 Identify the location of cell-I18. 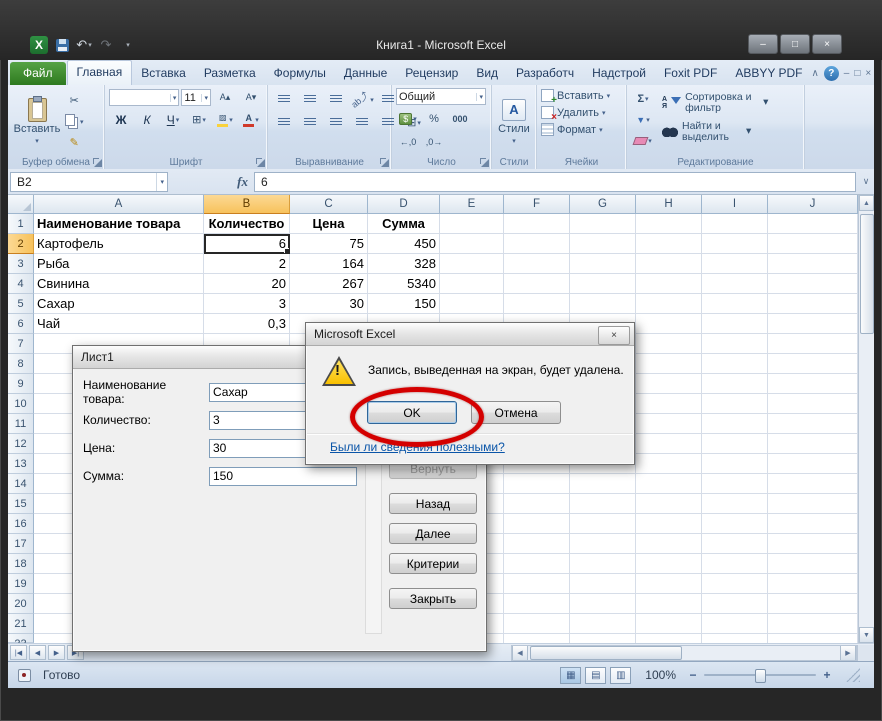
(735, 564).